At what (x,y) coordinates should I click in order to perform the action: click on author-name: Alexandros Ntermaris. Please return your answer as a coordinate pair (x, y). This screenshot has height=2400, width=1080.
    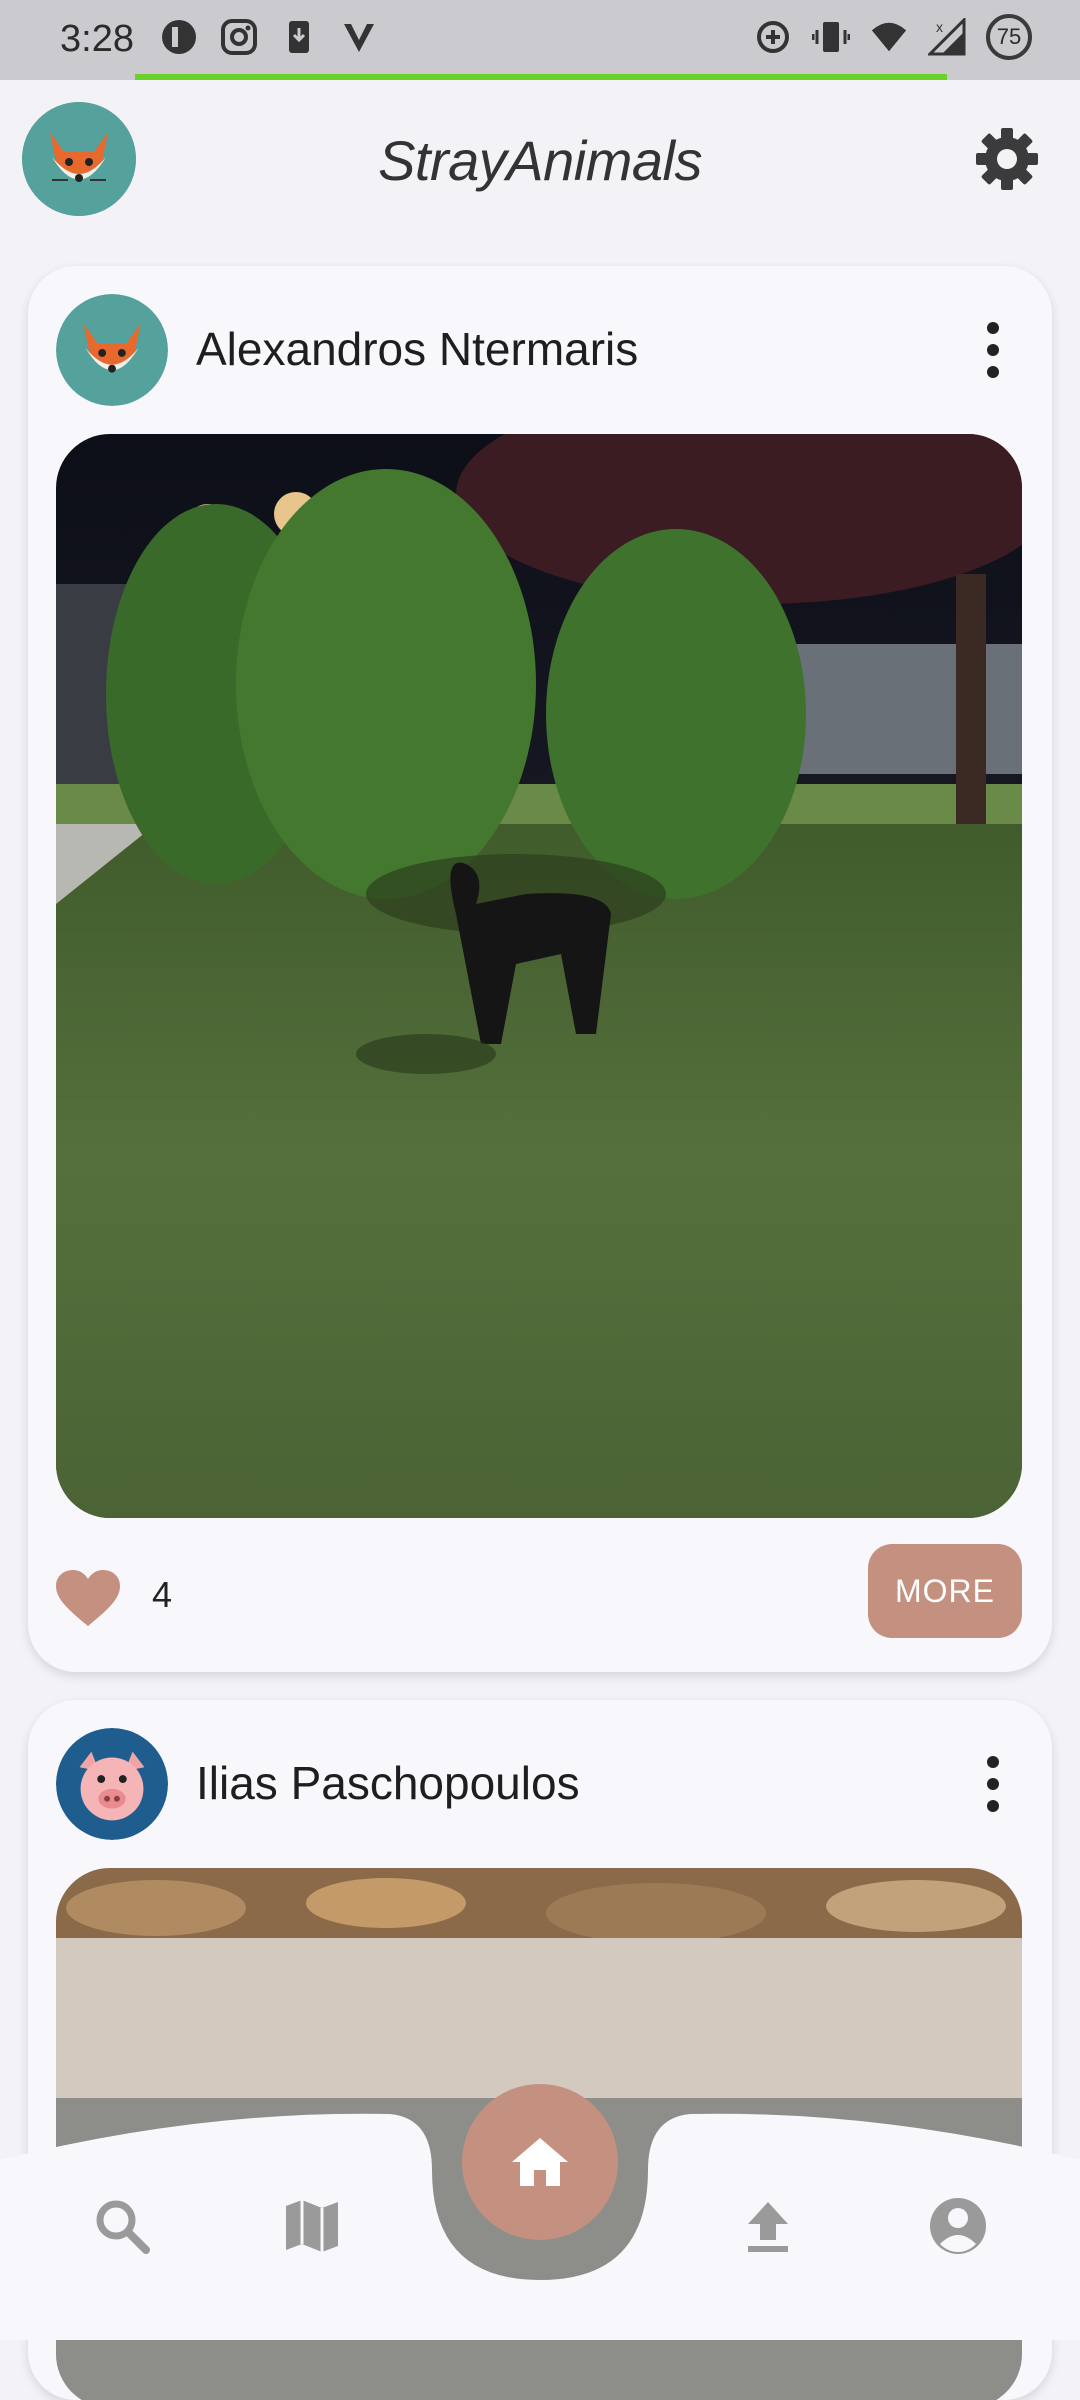
    Looking at the image, I should click on (417, 349).